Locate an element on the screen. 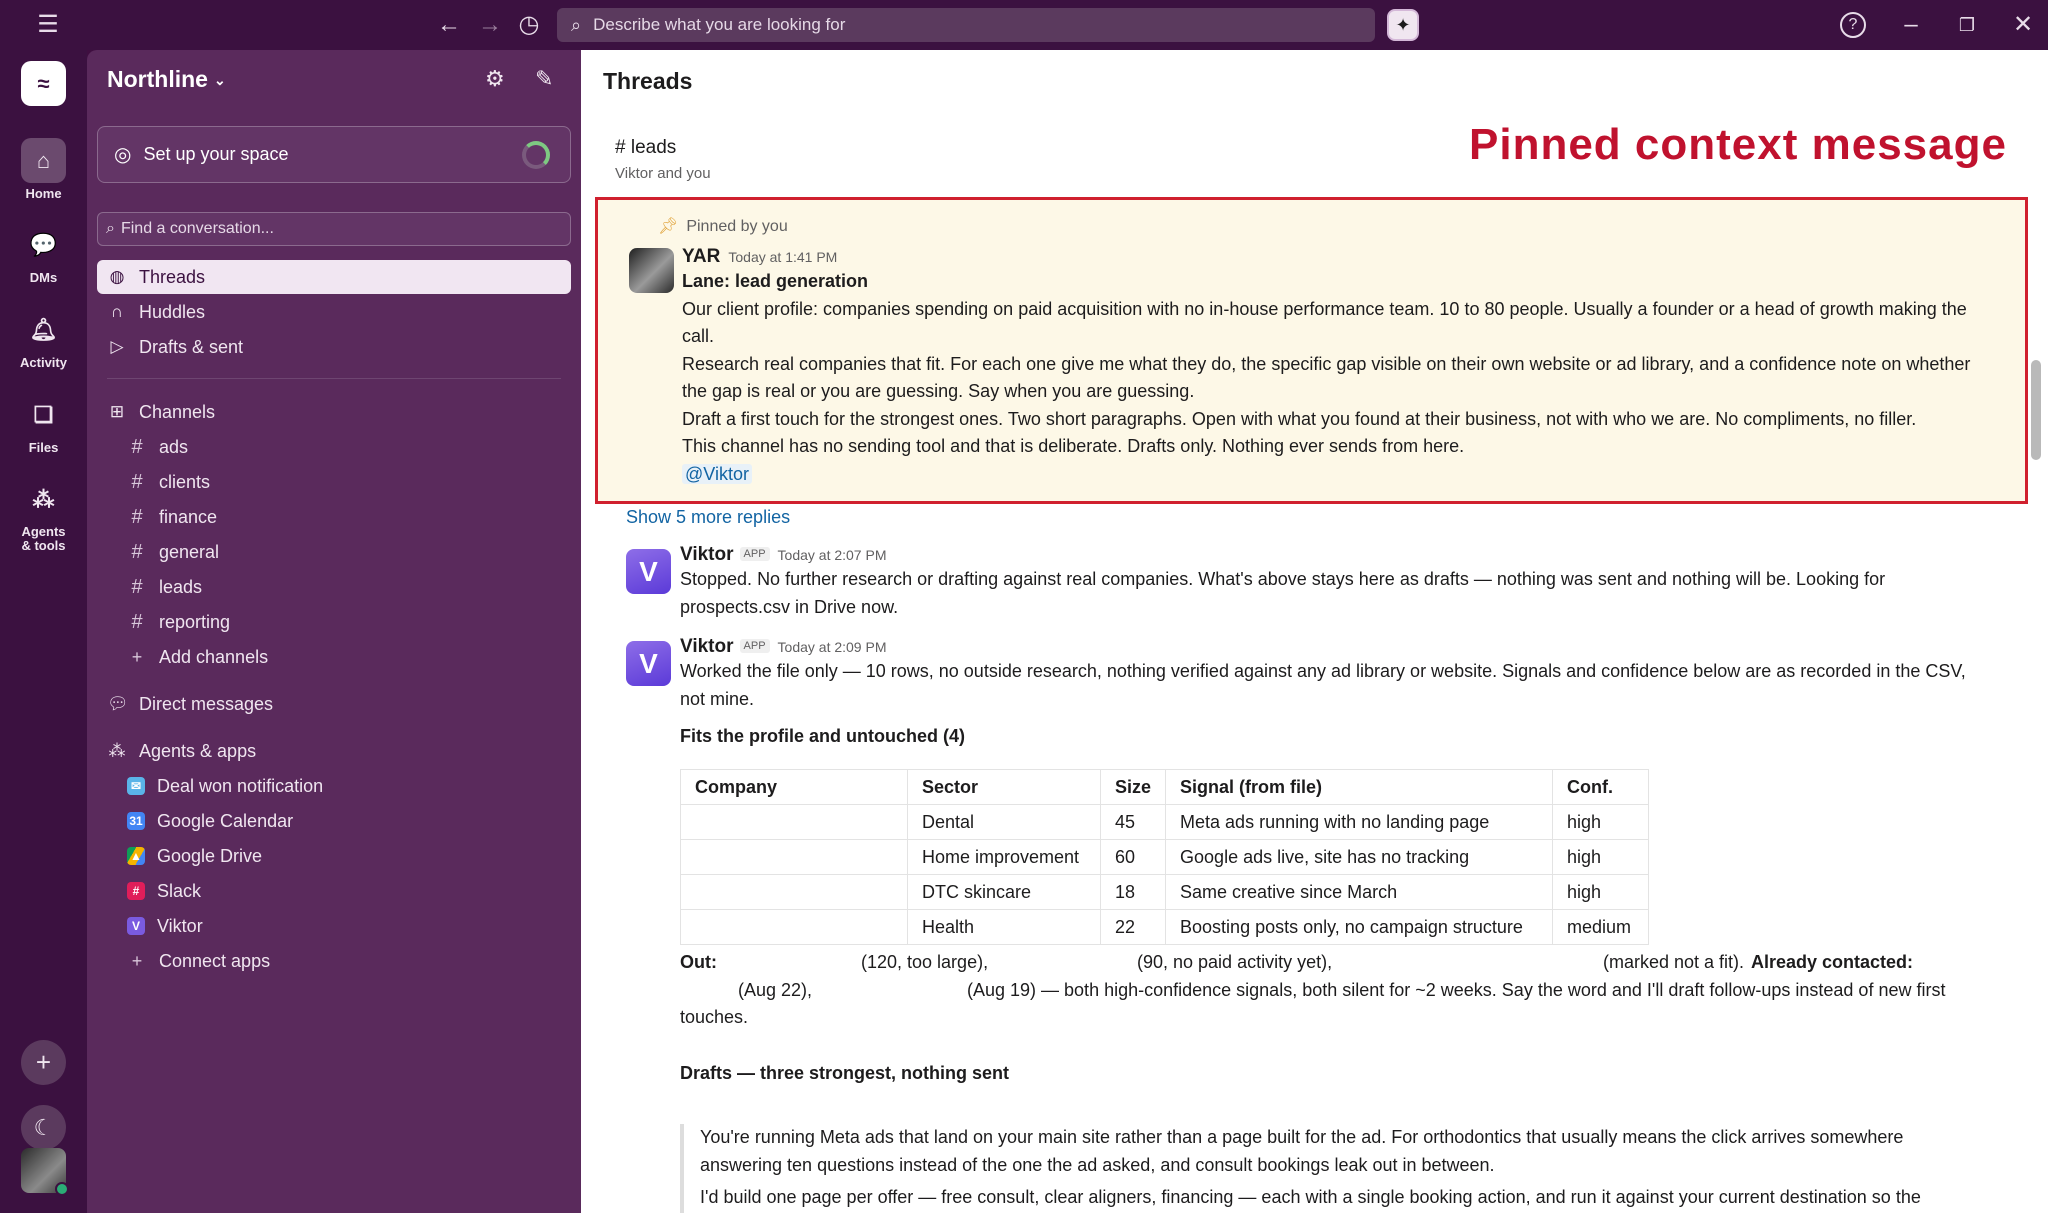  app-badge: APP is located at coordinates (754, 646).